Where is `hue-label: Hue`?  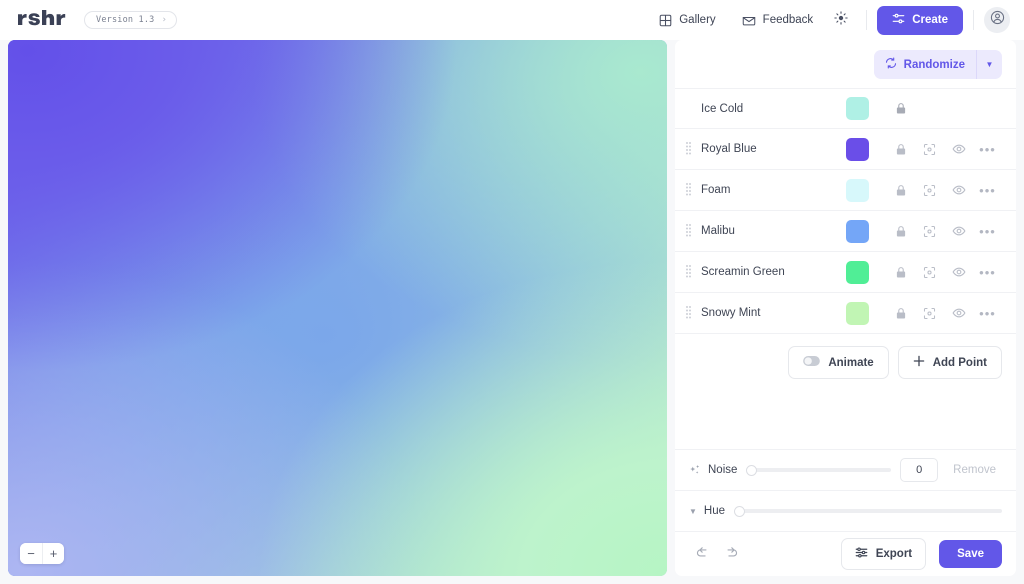 hue-label: Hue is located at coordinates (714, 511).